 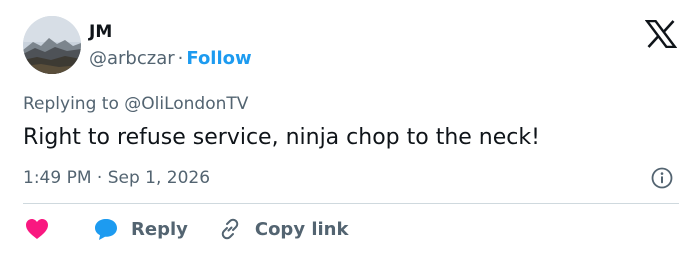 What do you see at coordinates (159, 229) in the screenshot?
I see `reply-label: Reply` at bounding box center [159, 229].